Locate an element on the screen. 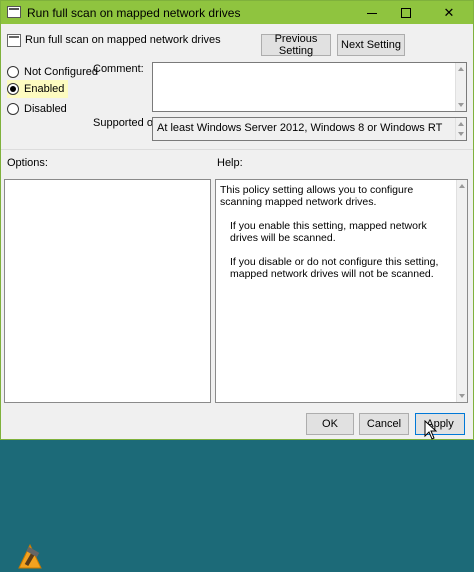 The image size is (474, 572). hammer-logo-icon is located at coordinates (30, 556).